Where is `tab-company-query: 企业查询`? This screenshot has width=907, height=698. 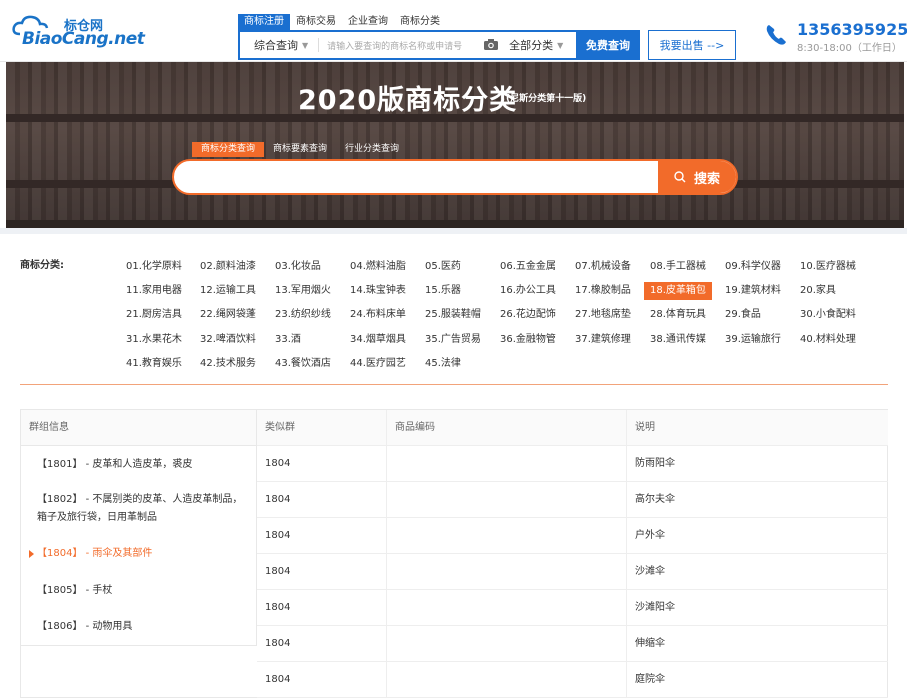 tab-company-query: 企业查询 is located at coordinates (368, 22).